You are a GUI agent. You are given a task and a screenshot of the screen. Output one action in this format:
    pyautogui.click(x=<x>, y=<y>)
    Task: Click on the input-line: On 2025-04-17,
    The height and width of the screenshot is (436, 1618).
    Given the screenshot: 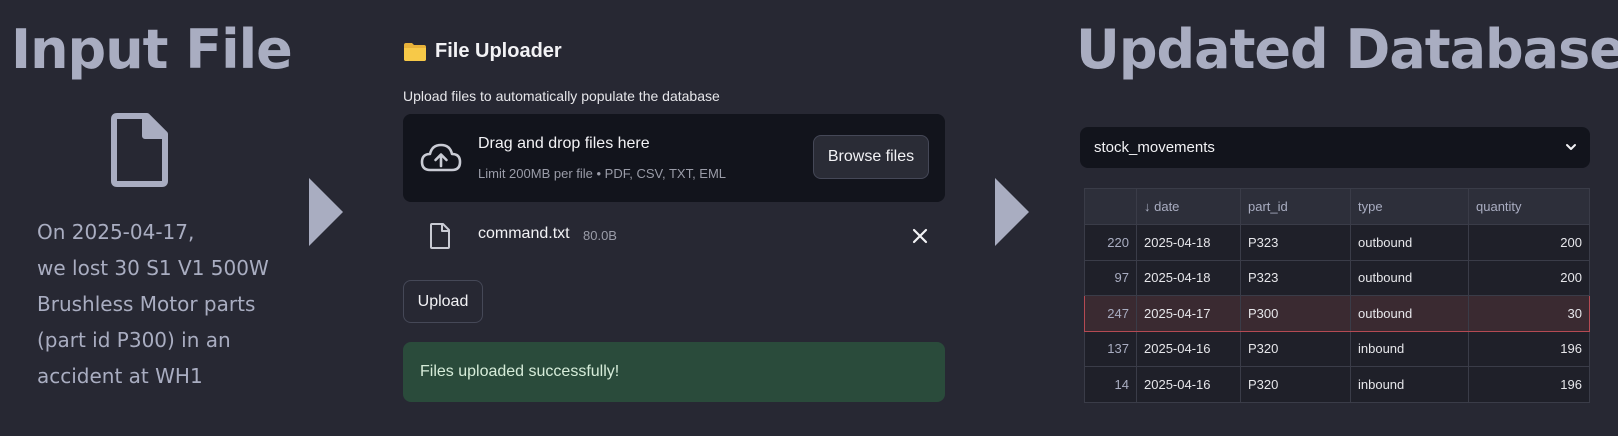 What is the action you would take?
    pyautogui.click(x=116, y=232)
    